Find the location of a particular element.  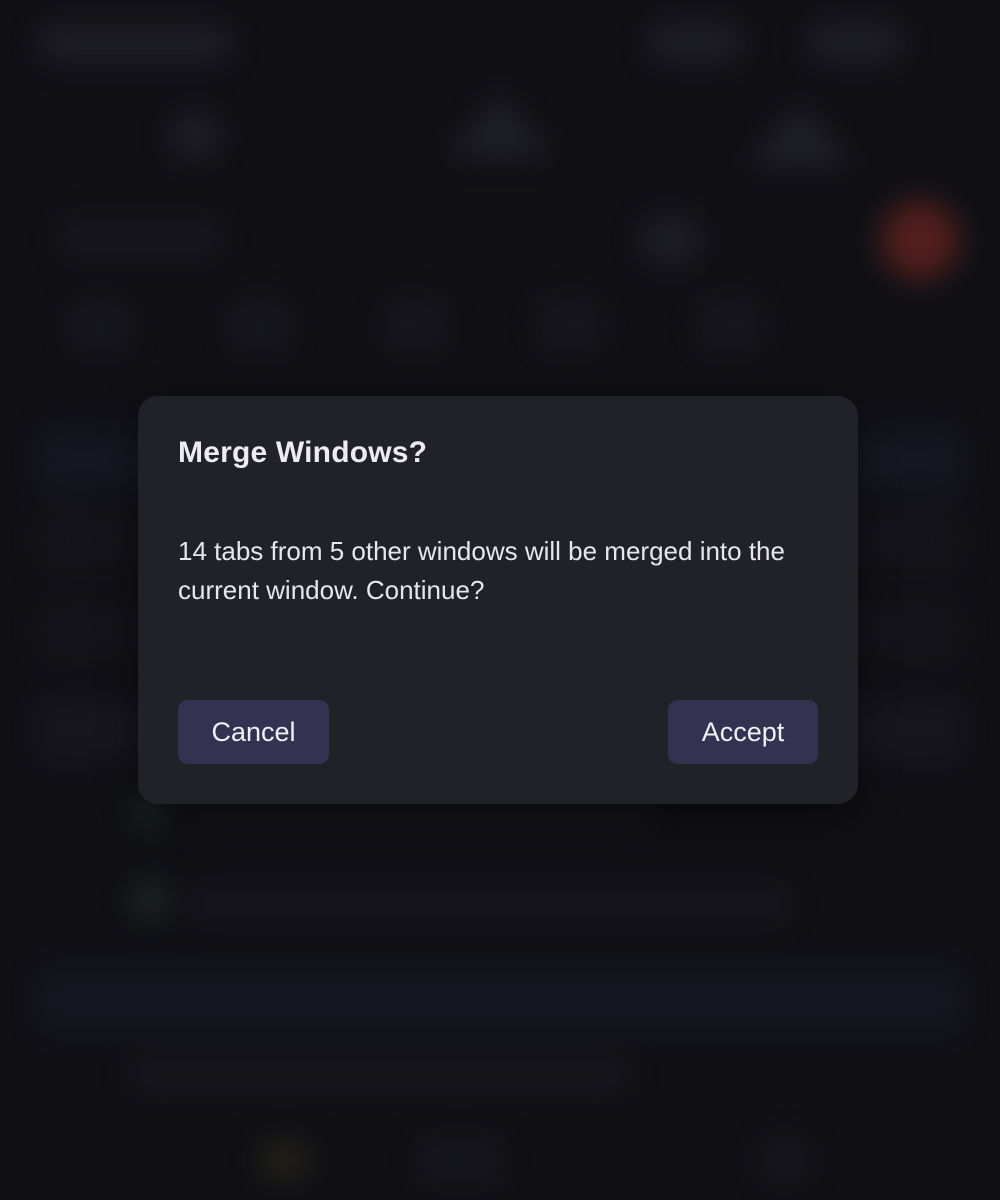

cancel-button: Cancel is located at coordinates (253, 732).